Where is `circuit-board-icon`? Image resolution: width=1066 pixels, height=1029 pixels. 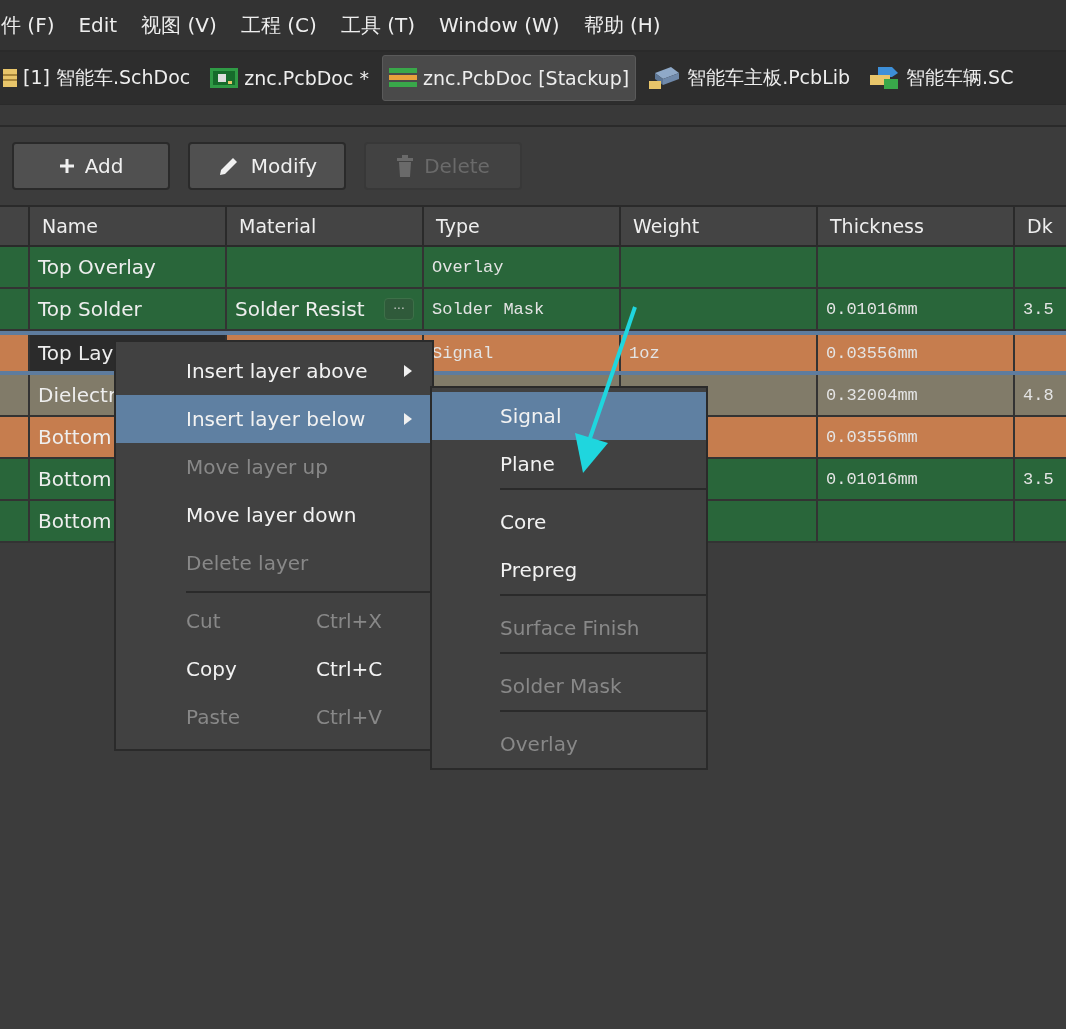 circuit-board-icon is located at coordinates (224, 78).